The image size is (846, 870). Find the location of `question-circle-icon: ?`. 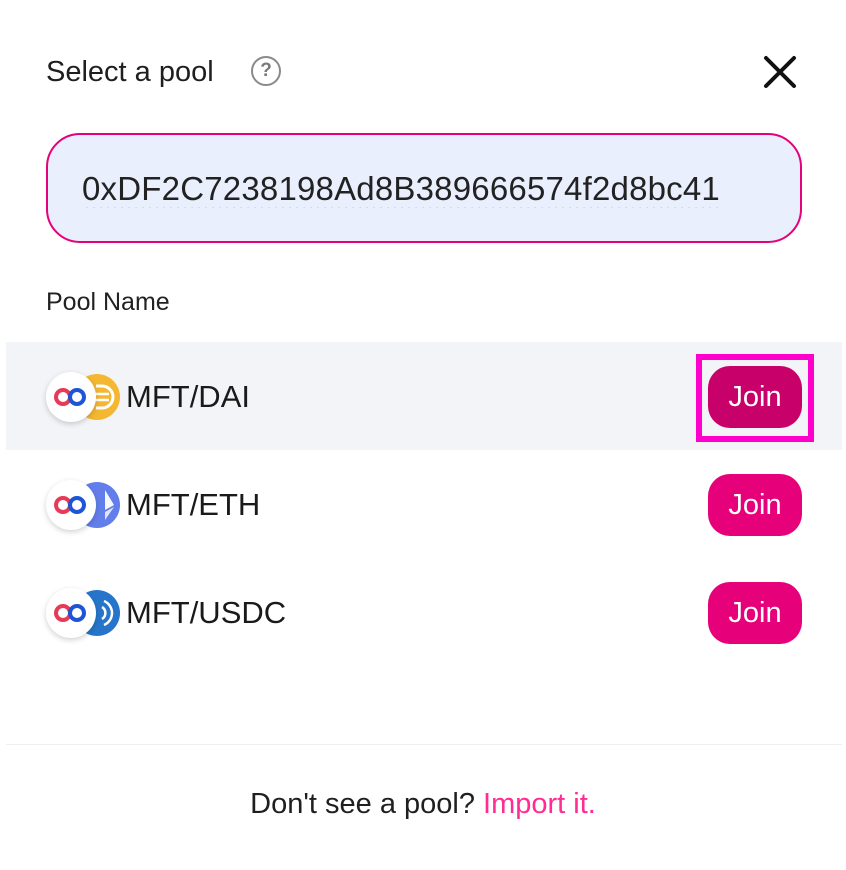

question-circle-icon: ? is located at coordinates (266, 71).